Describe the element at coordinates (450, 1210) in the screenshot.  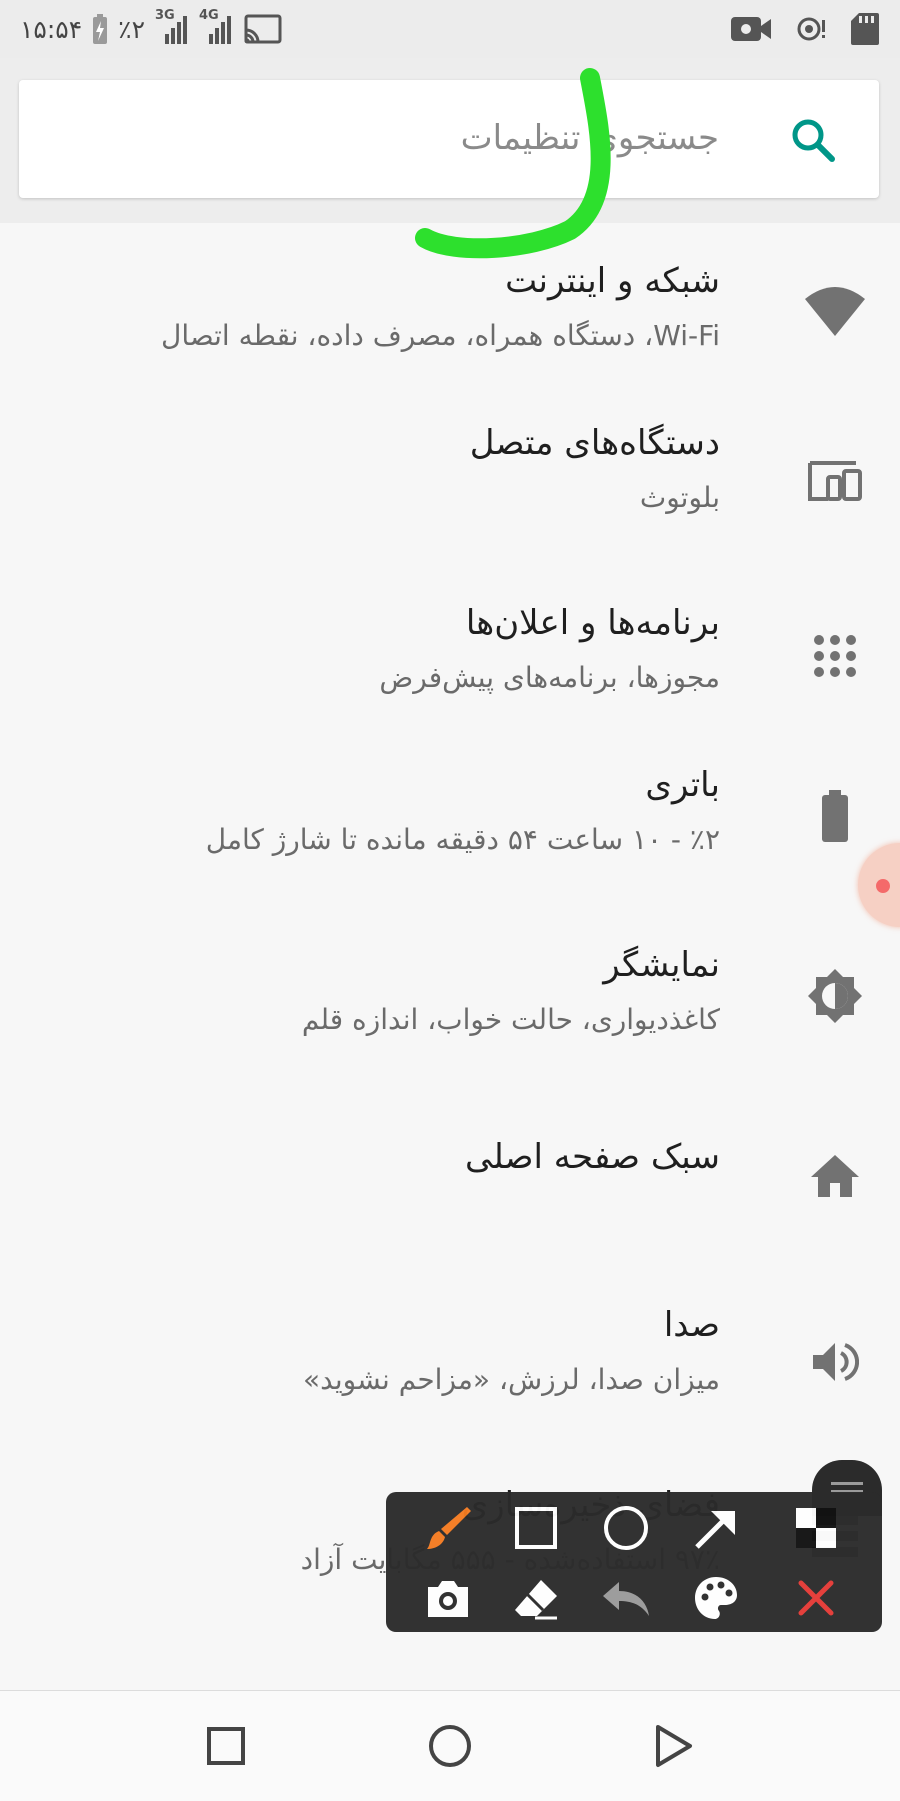
I see `settings-item-home-style: سبک صفحه اصلی` at that location.